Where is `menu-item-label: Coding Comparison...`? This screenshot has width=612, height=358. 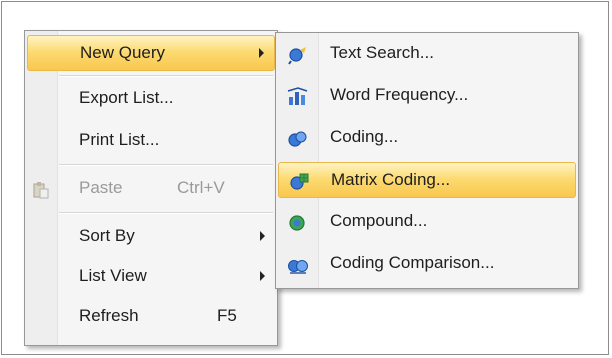
menu-item-label: Coding Comparison... is located at coordinates (412, 262).